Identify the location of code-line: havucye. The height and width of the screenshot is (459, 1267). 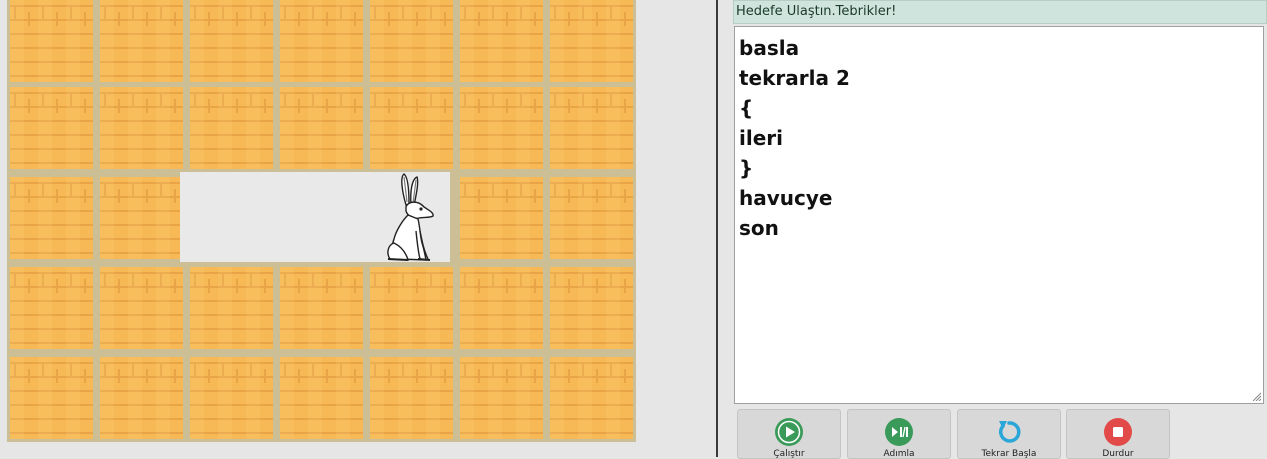
(786, 198).